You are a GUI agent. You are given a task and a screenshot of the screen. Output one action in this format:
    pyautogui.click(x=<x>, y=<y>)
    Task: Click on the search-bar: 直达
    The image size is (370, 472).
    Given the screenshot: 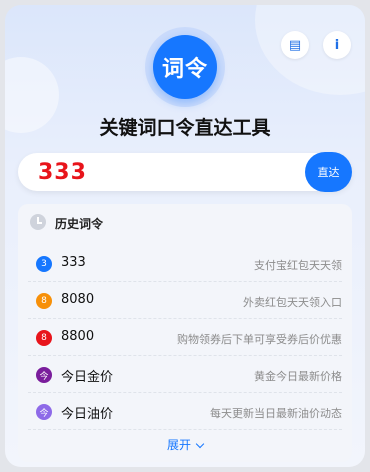 What is the action you would take?
    pyautogui.click(x=185, y=172)
    